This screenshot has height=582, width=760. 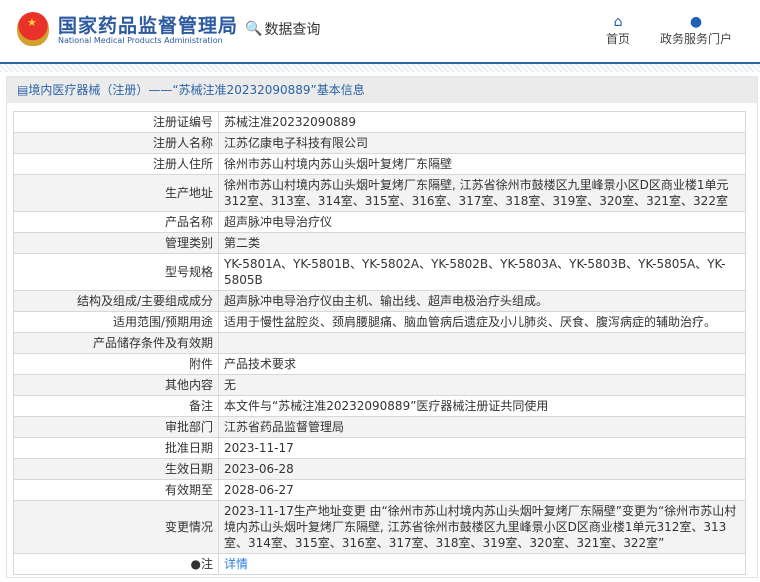 I want to click on field-value: 产品技术要求, so click(x=482, y=364).